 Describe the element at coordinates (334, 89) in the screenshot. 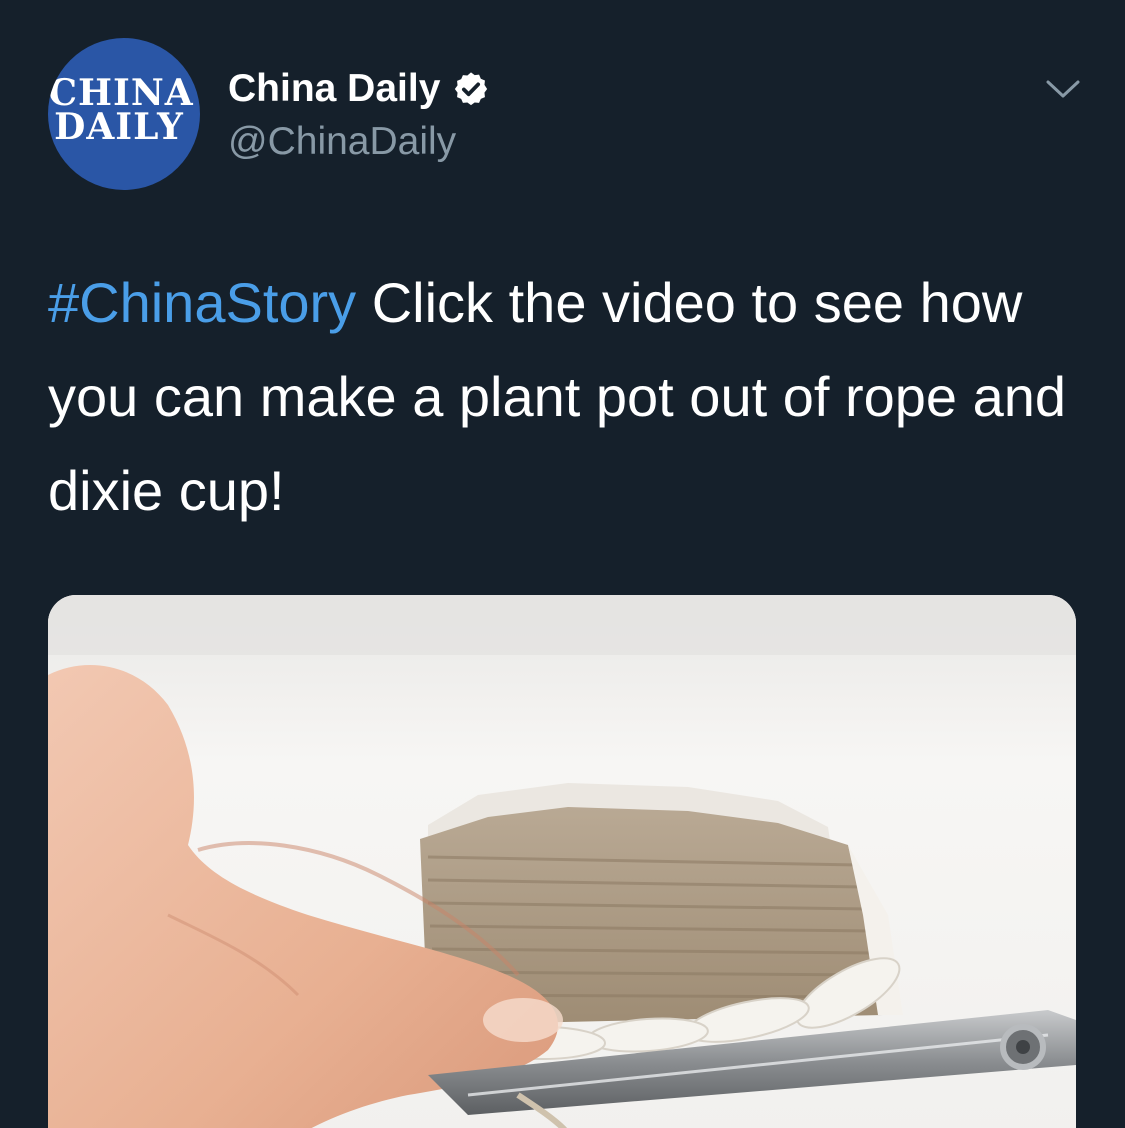

I see `display-name: China Daily` at that location.